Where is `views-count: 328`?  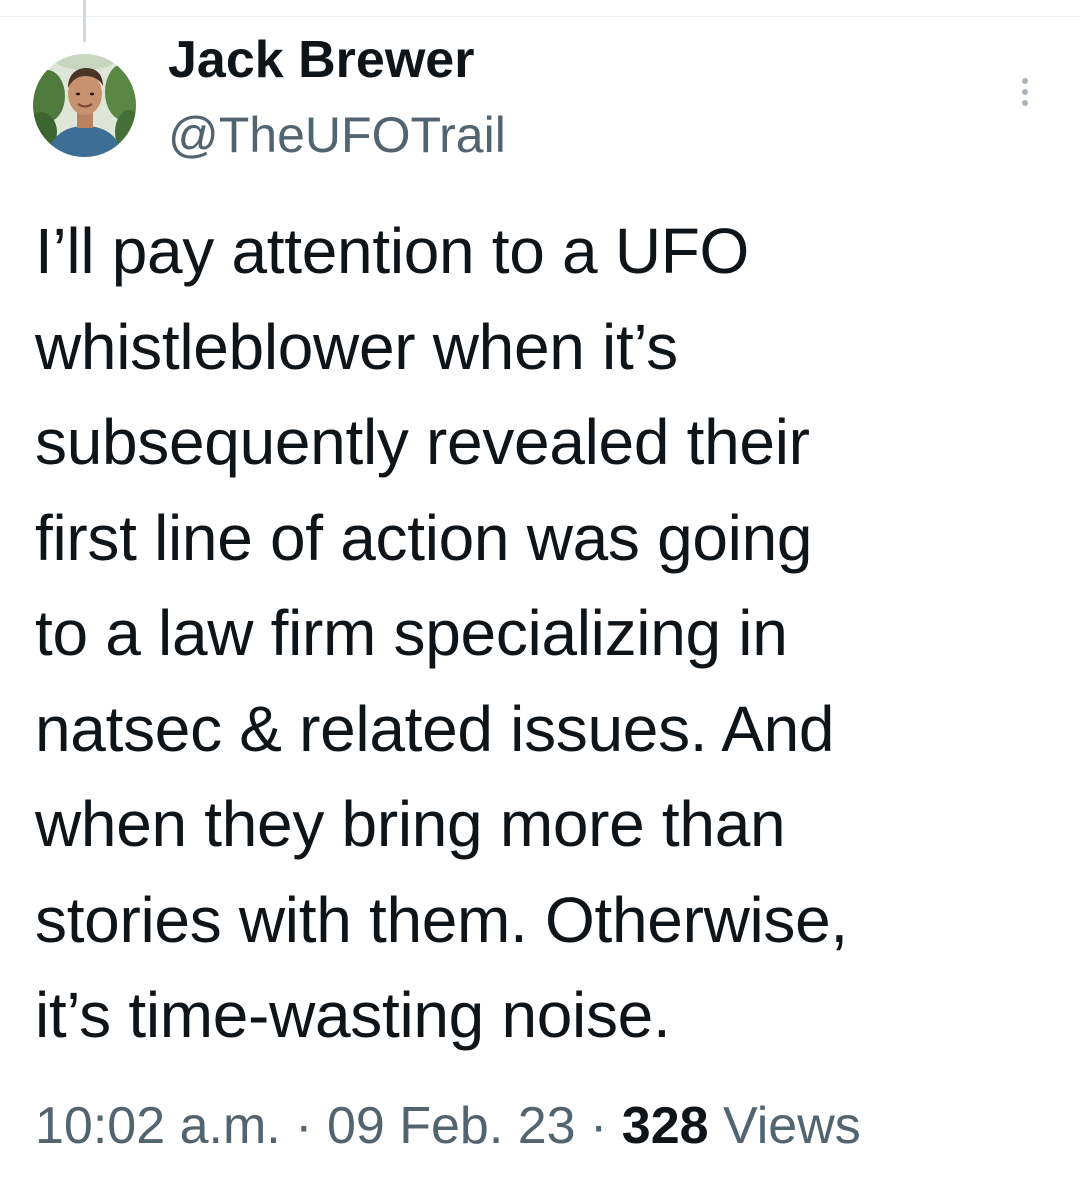 views-count: 328 is located at coordinates (665, 1126).